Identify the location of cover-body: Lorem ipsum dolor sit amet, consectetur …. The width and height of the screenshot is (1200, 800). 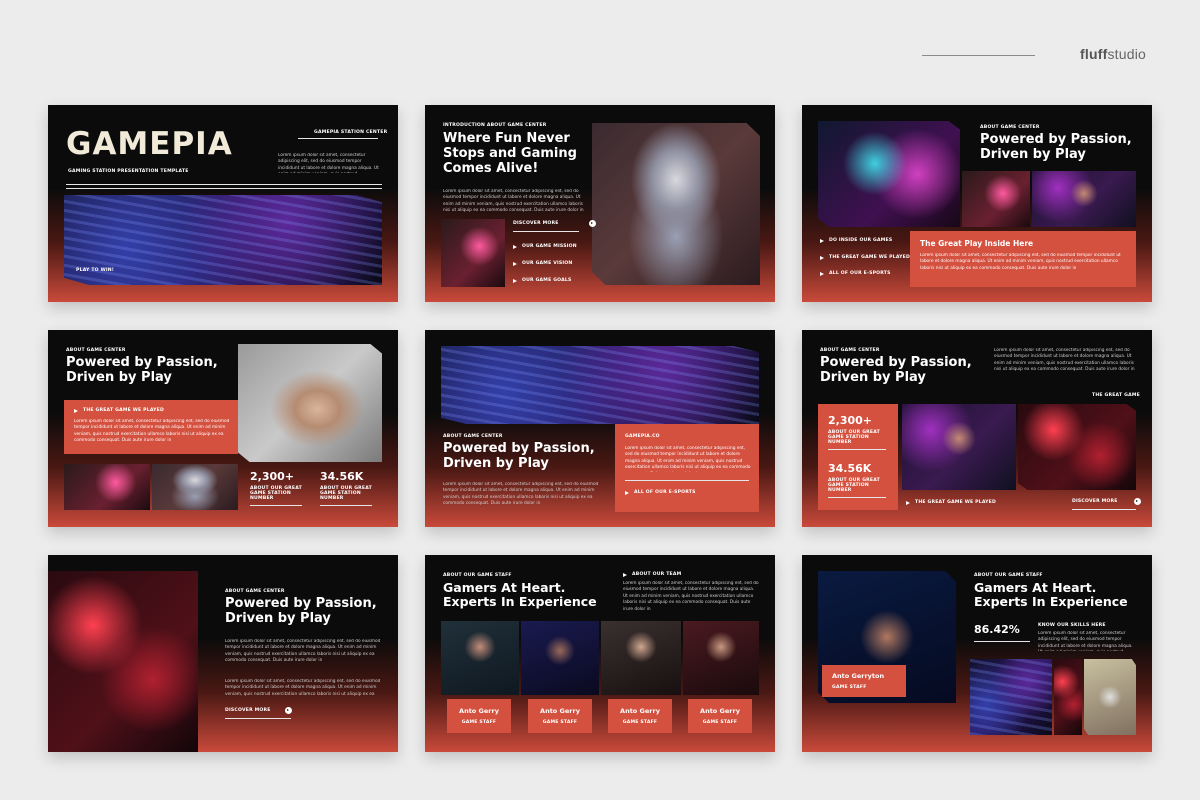
(328, 163).